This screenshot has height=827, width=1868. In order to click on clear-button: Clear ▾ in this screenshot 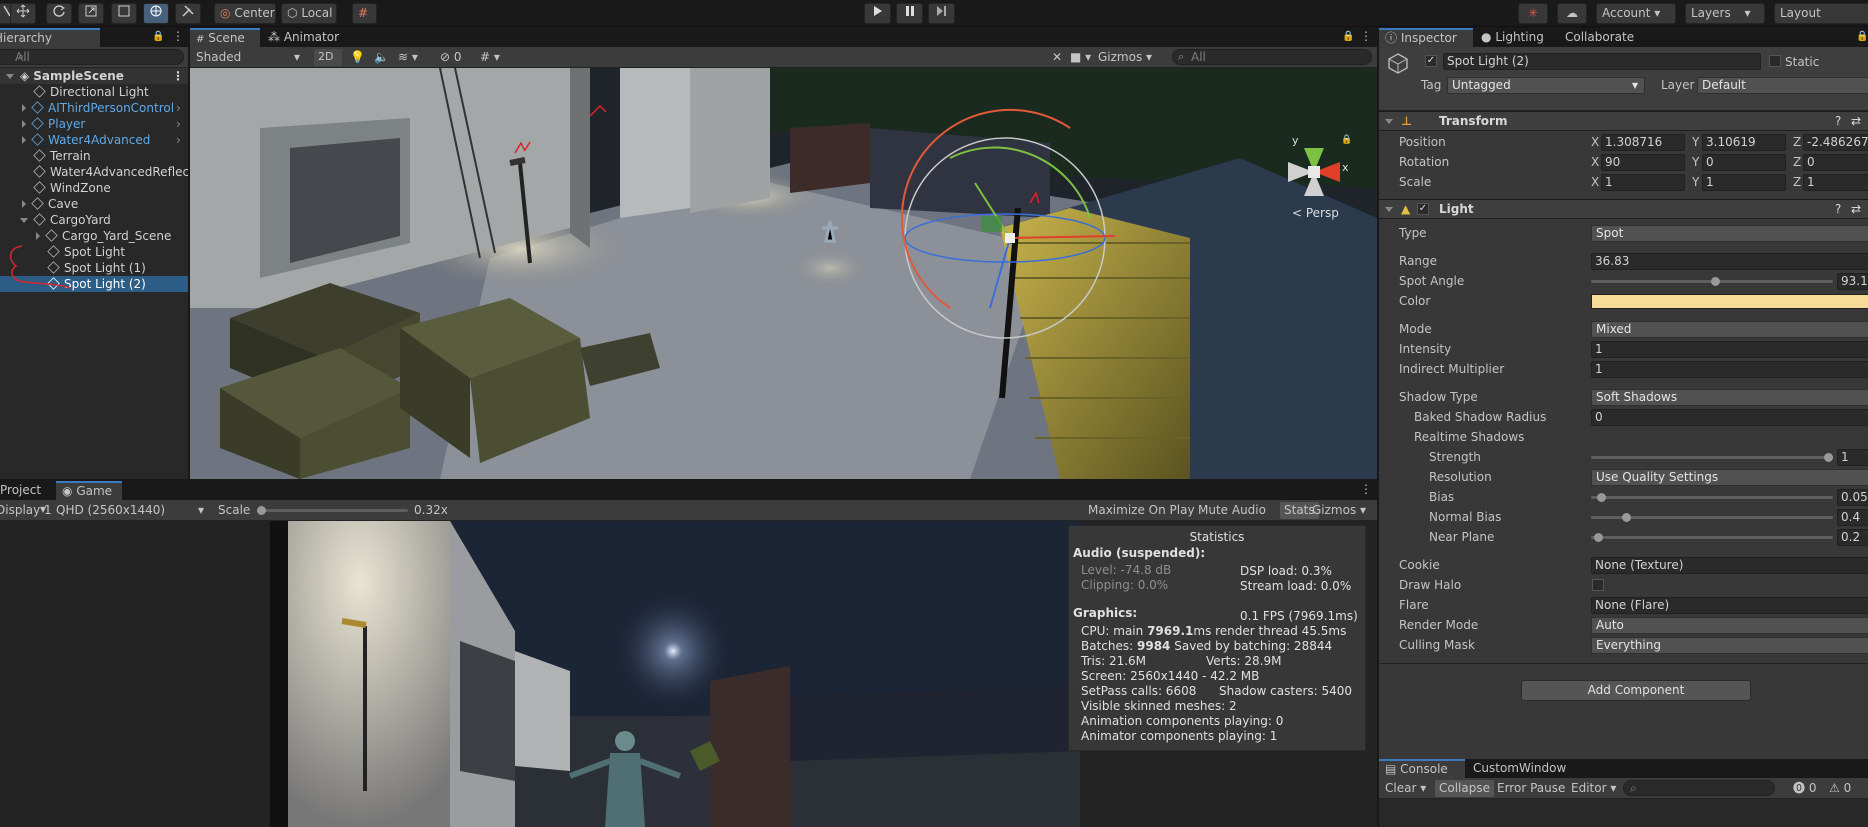, I will do `click(1405, 788)`.